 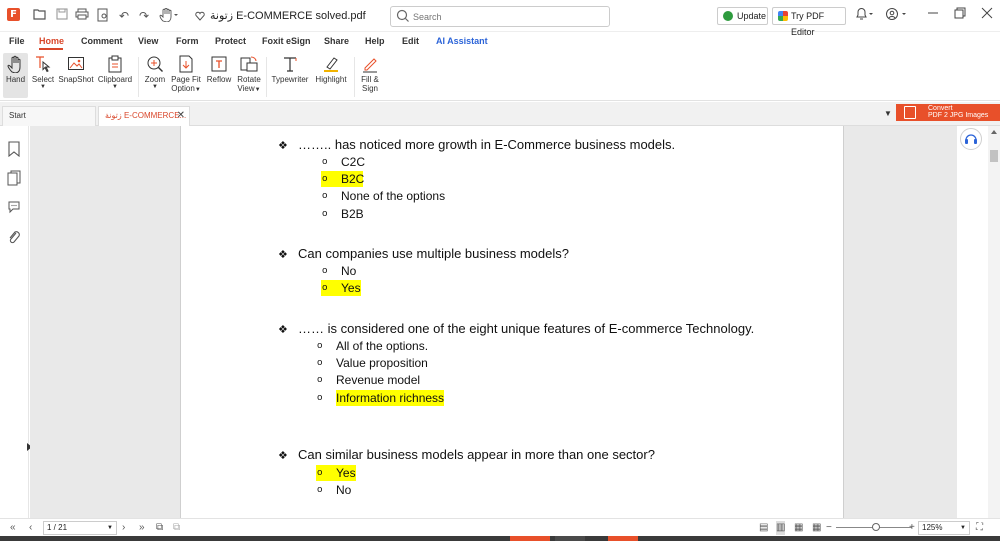 I want to click on search-box, so click(x=500, y=16).